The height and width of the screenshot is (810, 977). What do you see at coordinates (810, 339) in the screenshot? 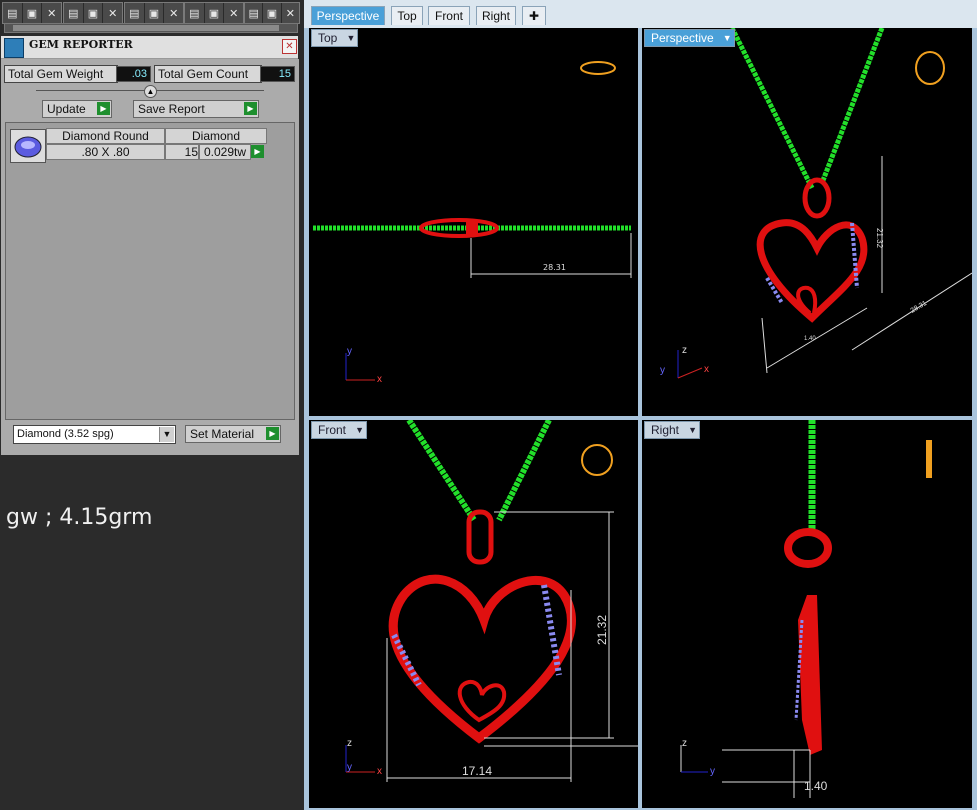
I see `perspective-dim-depth: 1.40` at bounding box center [810, 339].